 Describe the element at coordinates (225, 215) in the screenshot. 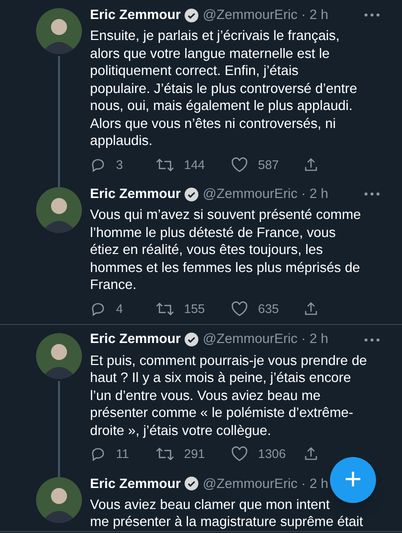

I see `tweet-text-line: Vous qui m’avez si souvent présenté comme` at that location.